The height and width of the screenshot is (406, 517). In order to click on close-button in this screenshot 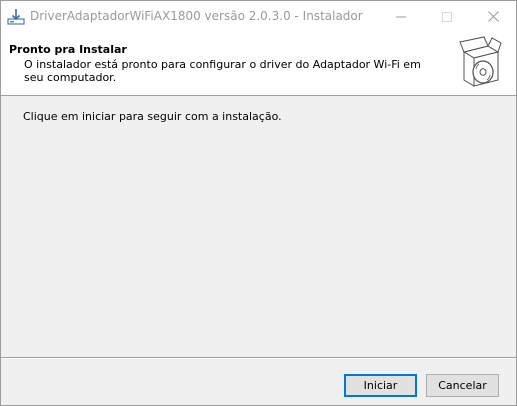, I will do `click(493, 16)`.